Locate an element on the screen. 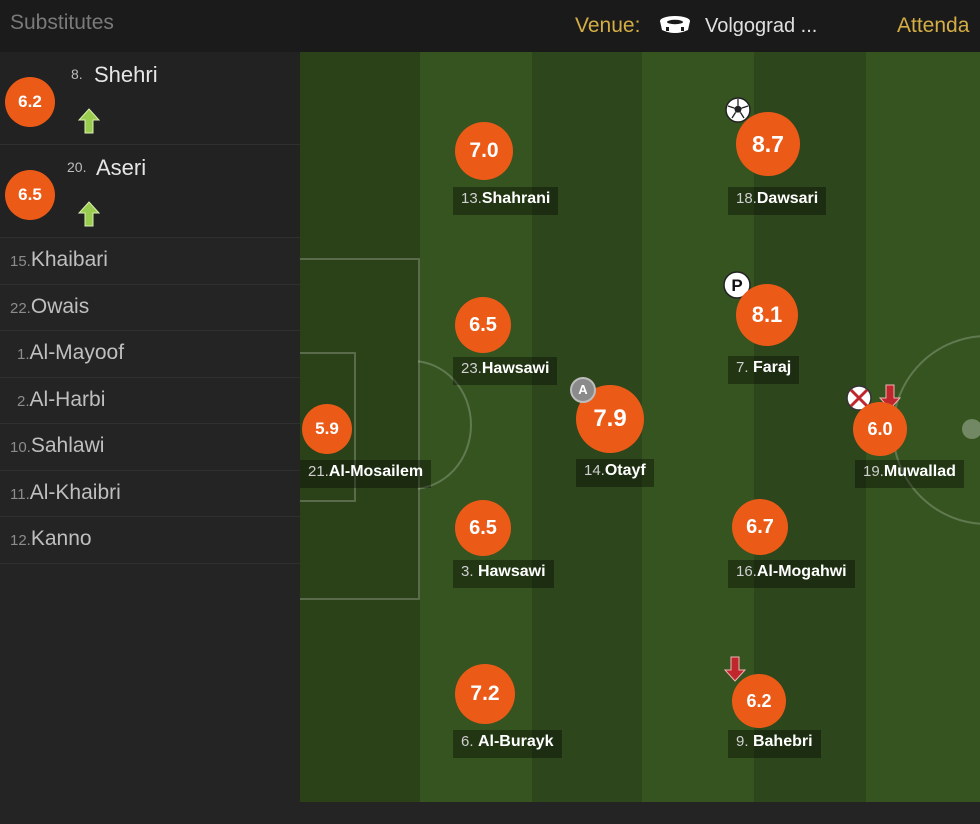 The image size is (980, 824). player-number: 21. is located at coordinates (318, 471).